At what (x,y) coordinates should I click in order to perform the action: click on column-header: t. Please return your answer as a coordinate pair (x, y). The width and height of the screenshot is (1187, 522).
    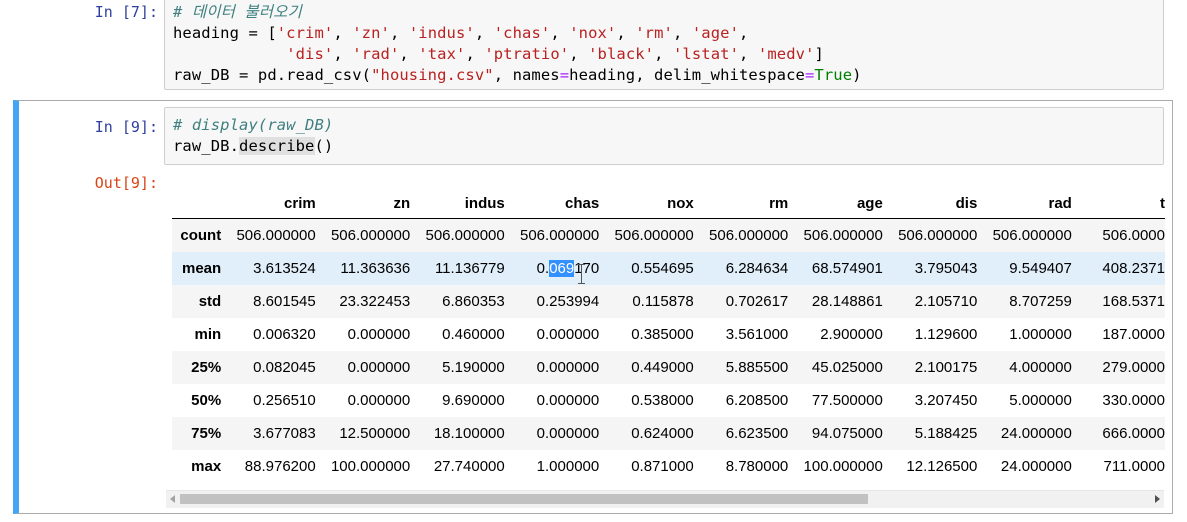
    Looking at the image, I should click on (1162, 203).